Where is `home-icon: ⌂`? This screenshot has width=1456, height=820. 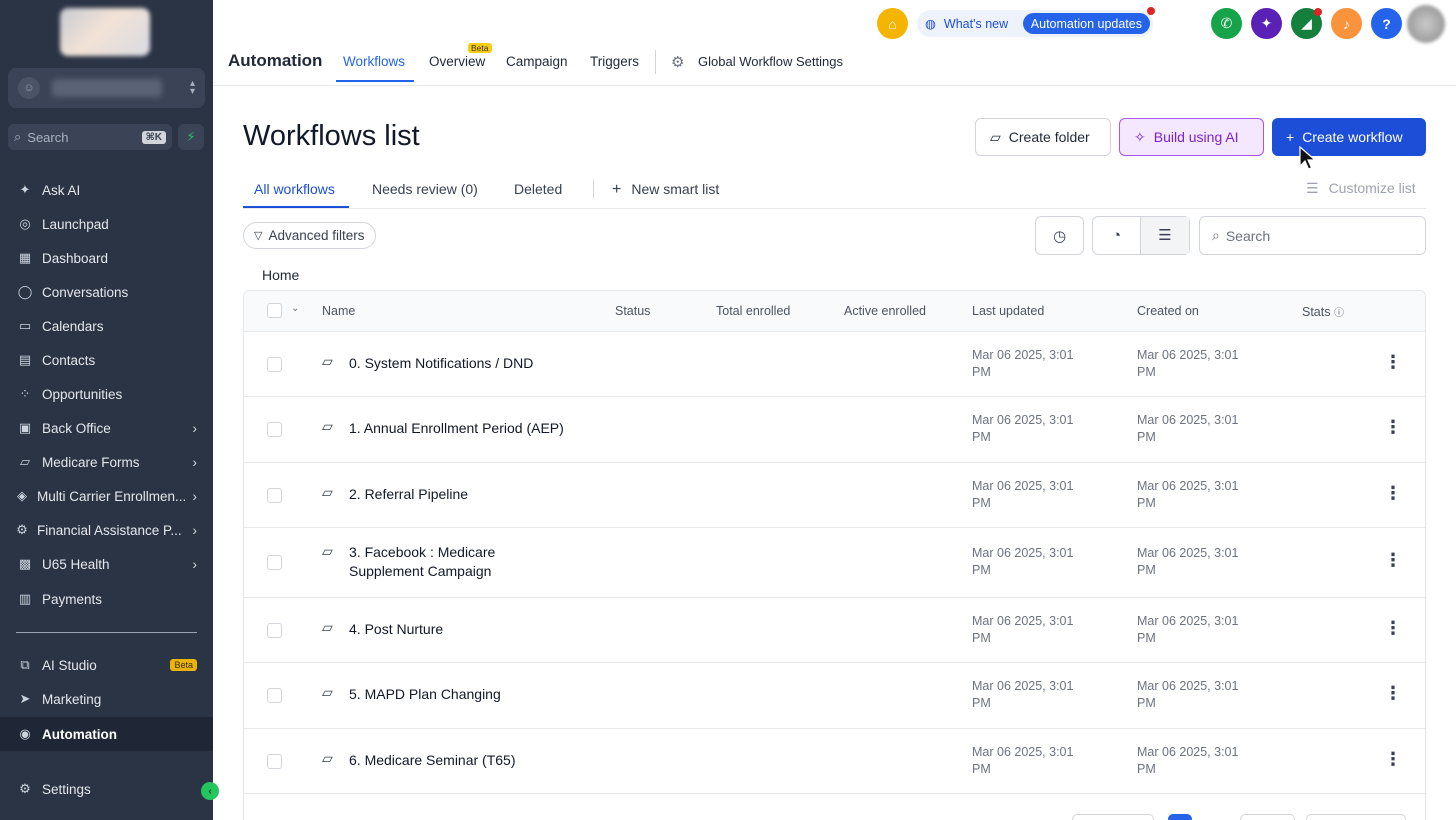
home-icon: ⌂ is located at coordinates (892, 23).